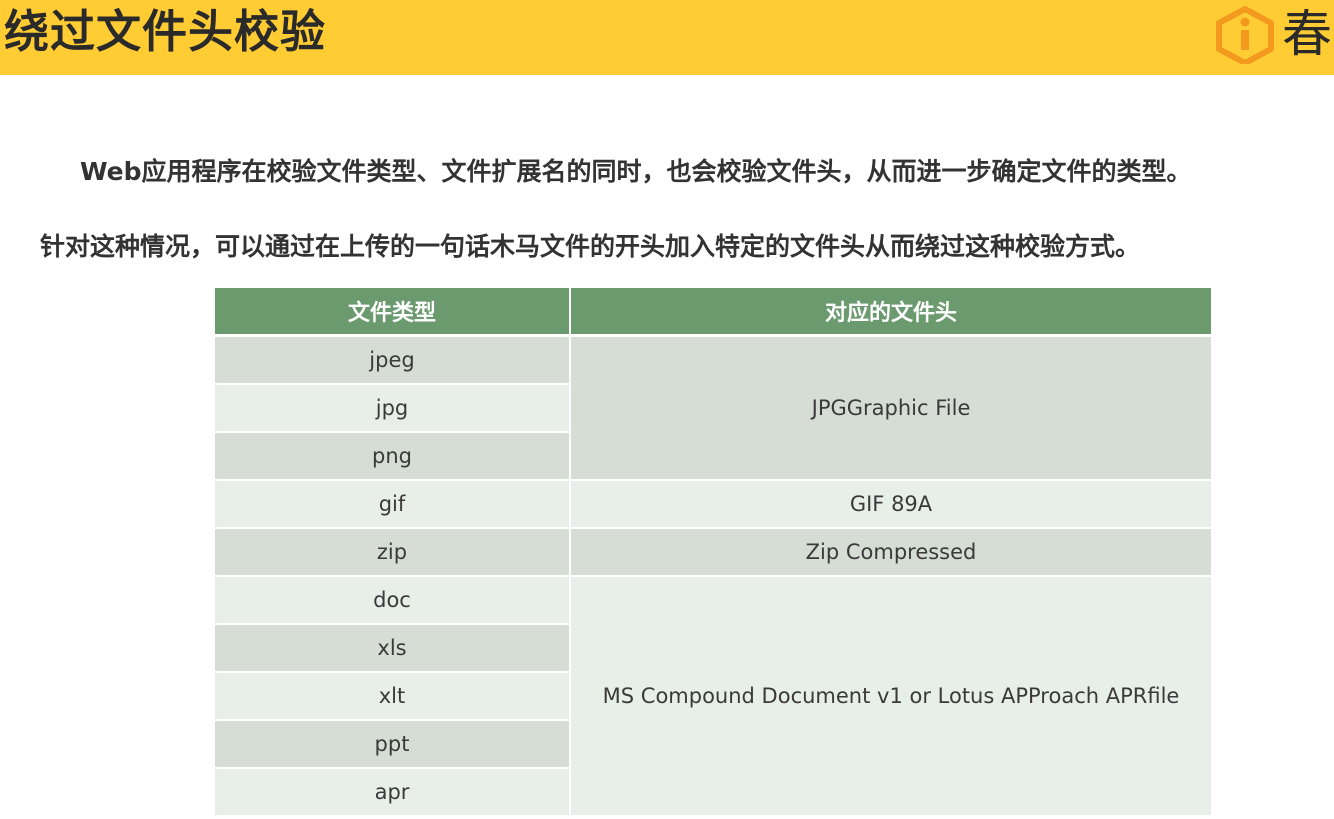  What do you see at coordinates (890, 551) in the screenshot?
I see `cell-file-signature: Zip Compressed` at bounding box center [890, 551].